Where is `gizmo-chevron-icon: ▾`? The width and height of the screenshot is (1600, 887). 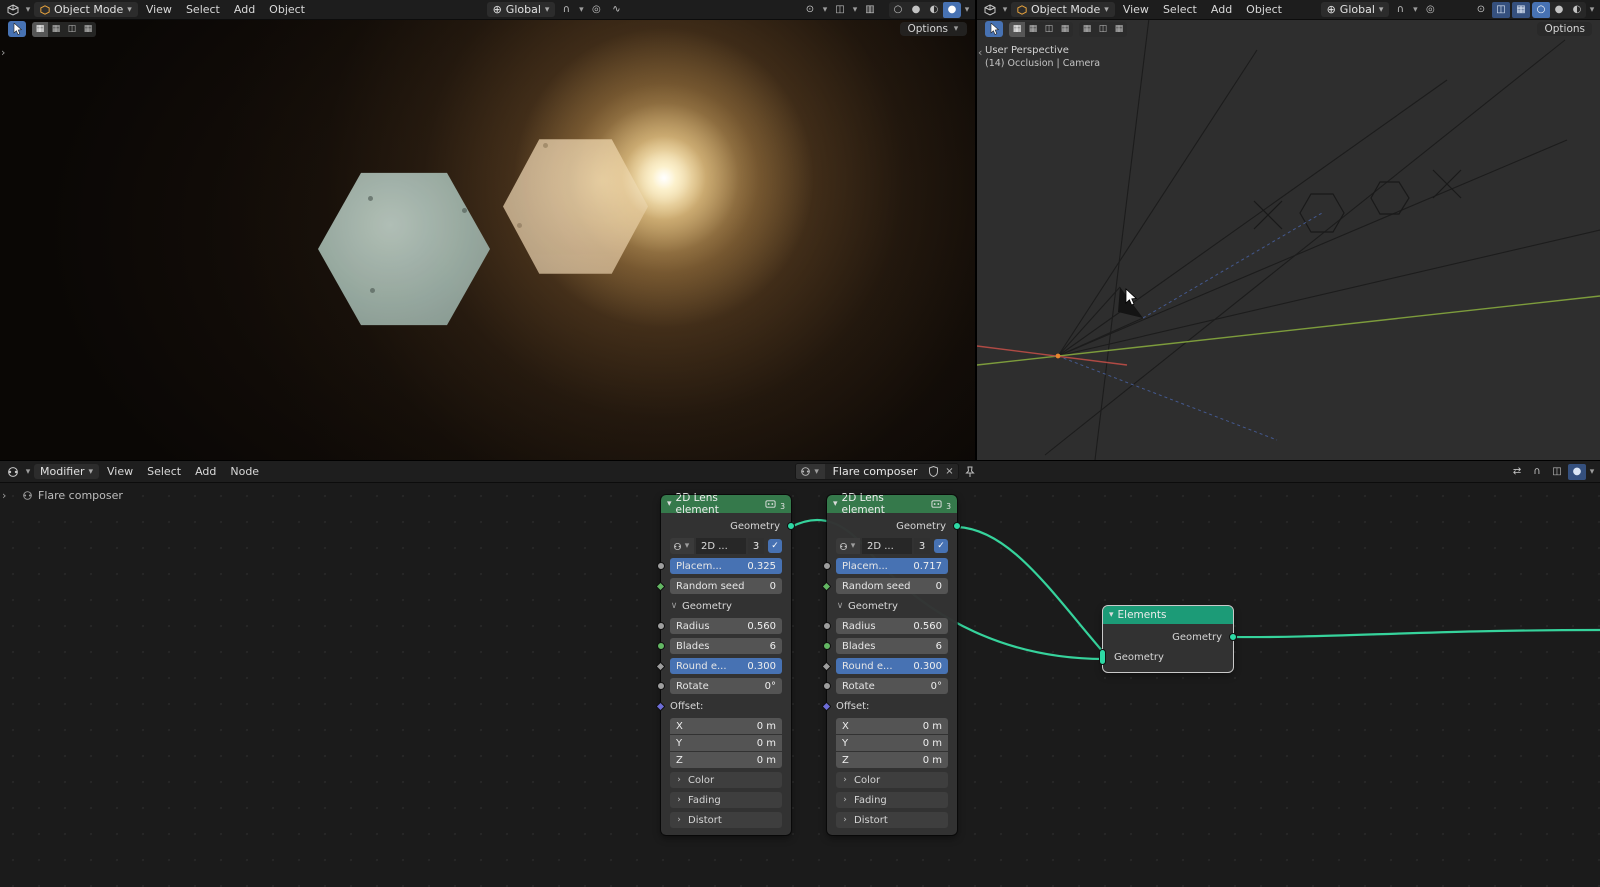
gizmo-chevron-icon: ▾ is located at coordinates (825, 10).